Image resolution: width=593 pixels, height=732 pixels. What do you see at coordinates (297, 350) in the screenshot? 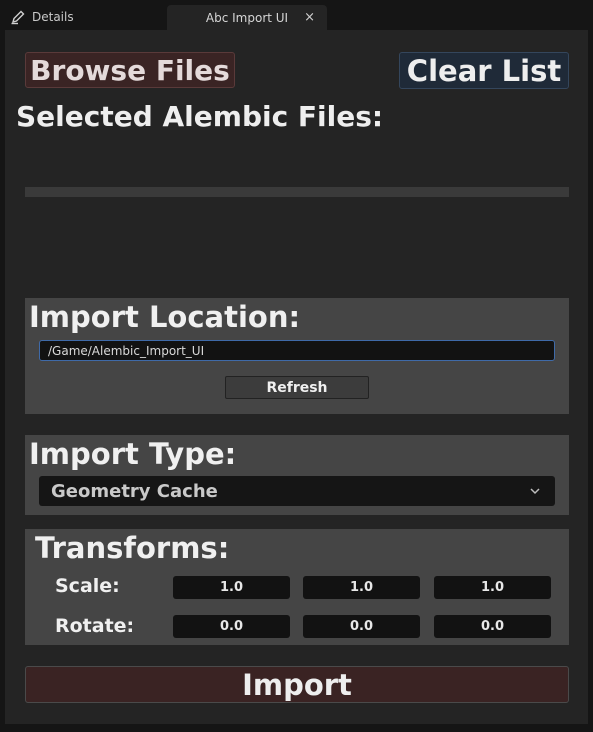
I see `import-path-input` at bounding box center [297, 350].